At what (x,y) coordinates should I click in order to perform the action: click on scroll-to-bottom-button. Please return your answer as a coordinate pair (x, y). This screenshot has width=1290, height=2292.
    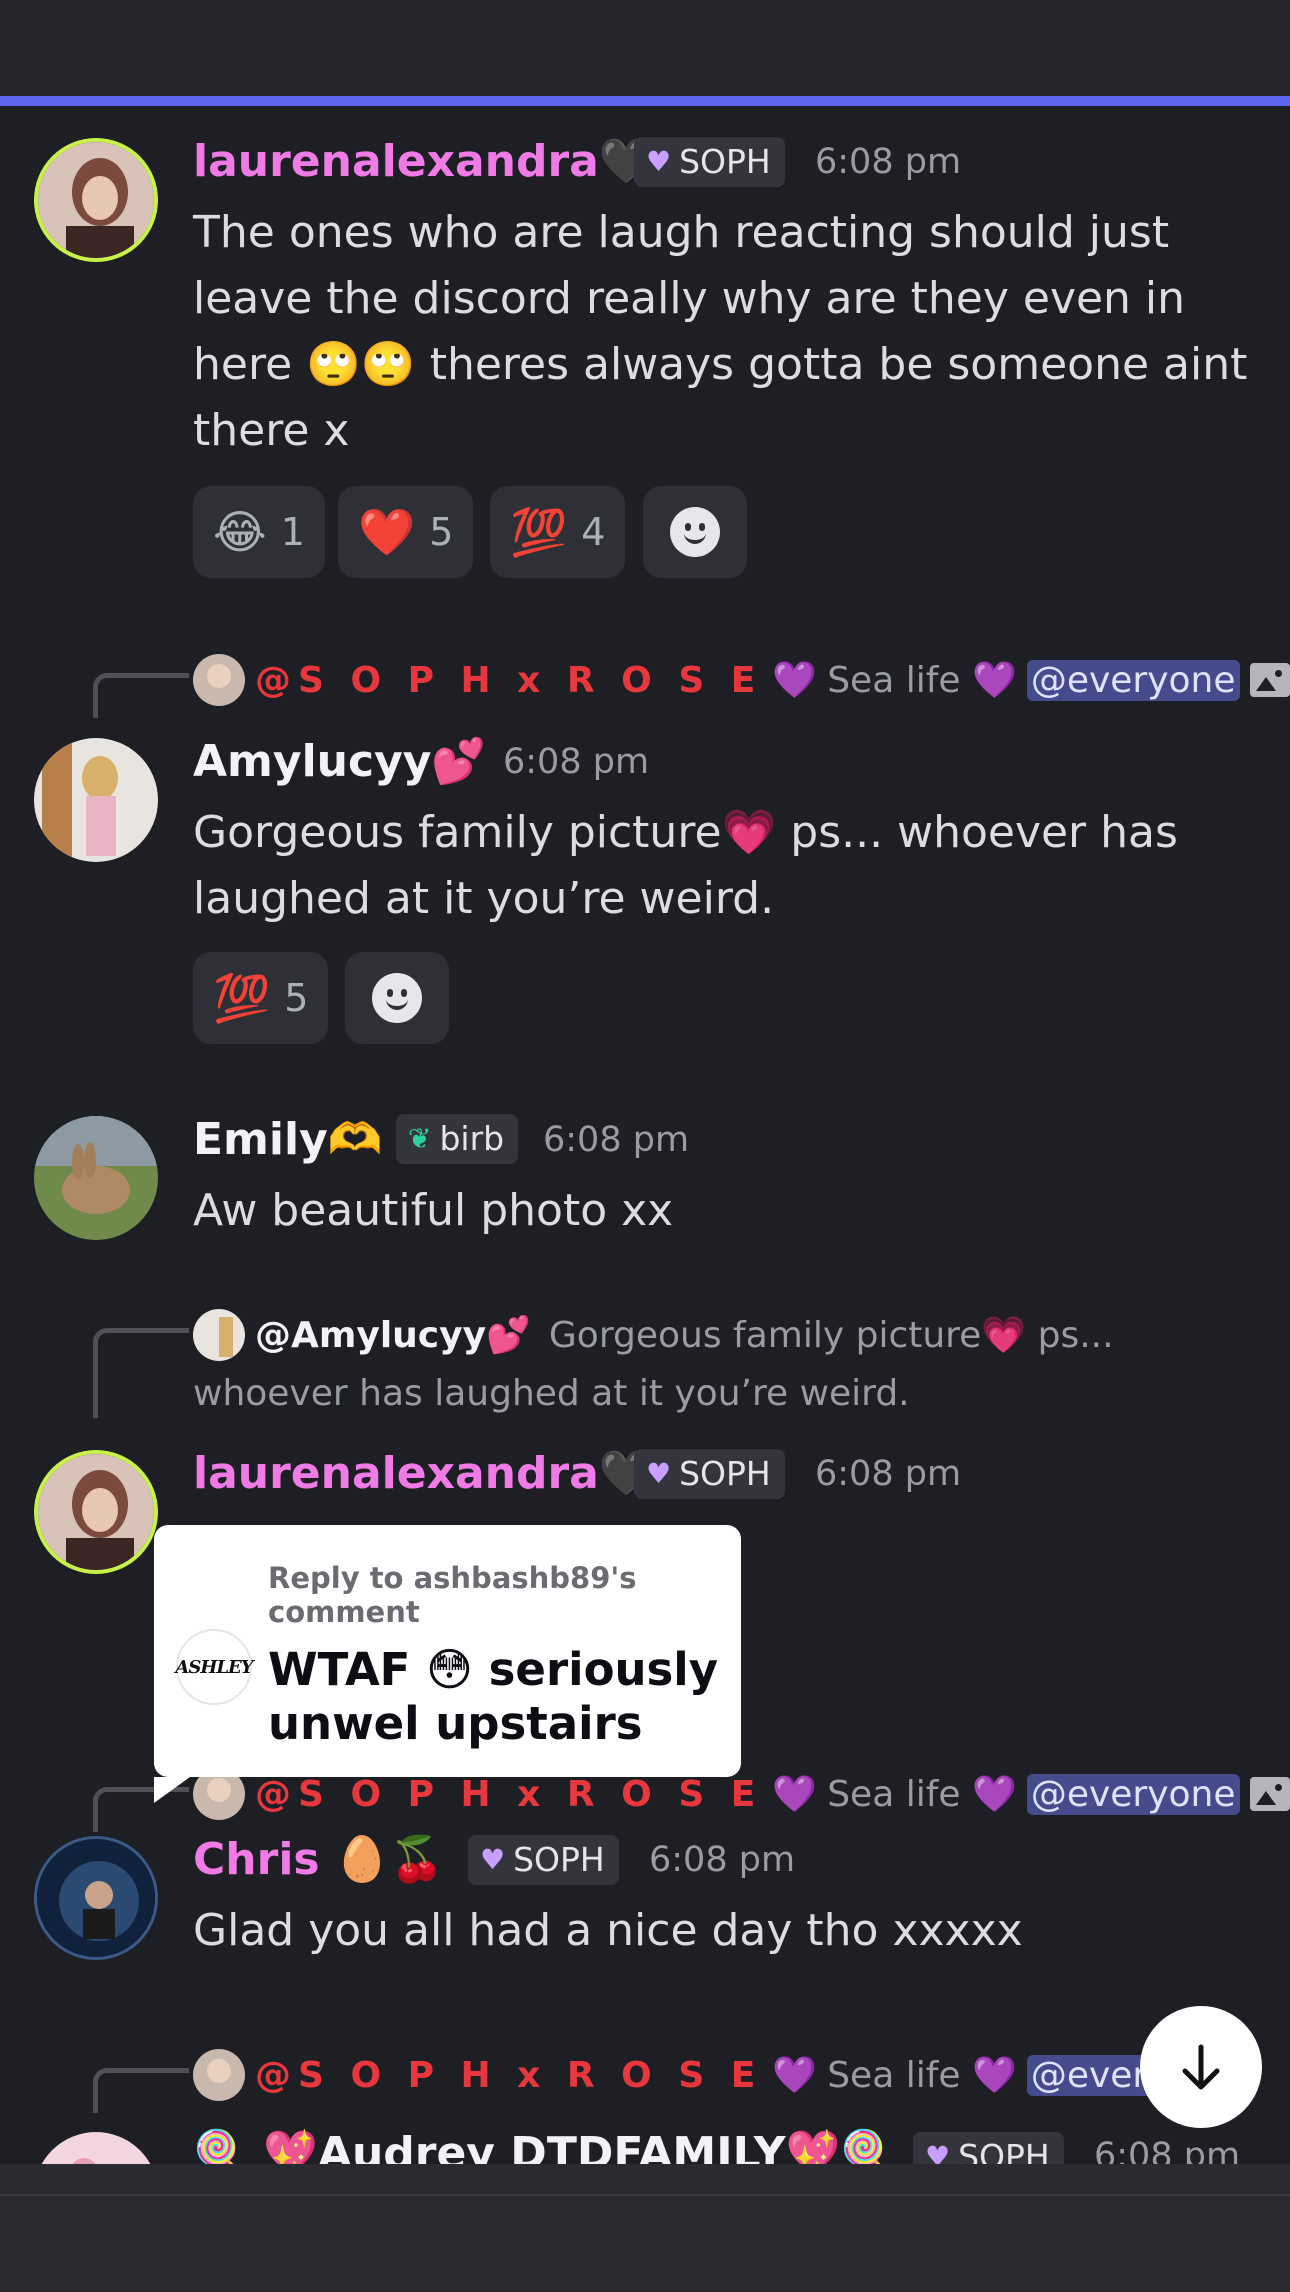
    Looking at the image, I should click on (1201, 2067).